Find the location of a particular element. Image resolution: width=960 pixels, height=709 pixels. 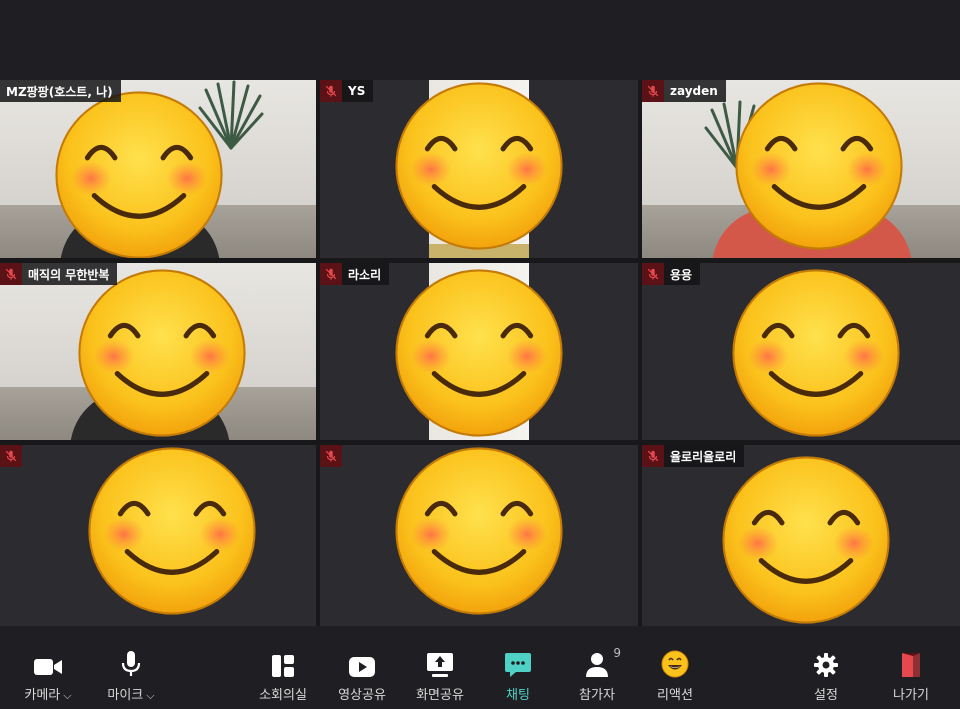

person-icon: 9 is located at coordinates (603, 662).